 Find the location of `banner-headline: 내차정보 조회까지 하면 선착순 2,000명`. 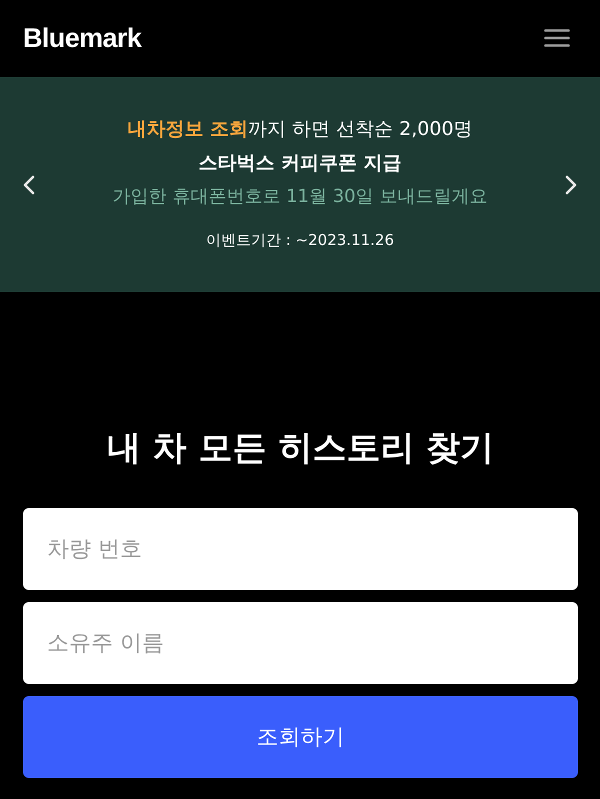

banner-headline: 내차정보 조회까지 하면 선착순 2,000명 is located at coordinates (300, 129).